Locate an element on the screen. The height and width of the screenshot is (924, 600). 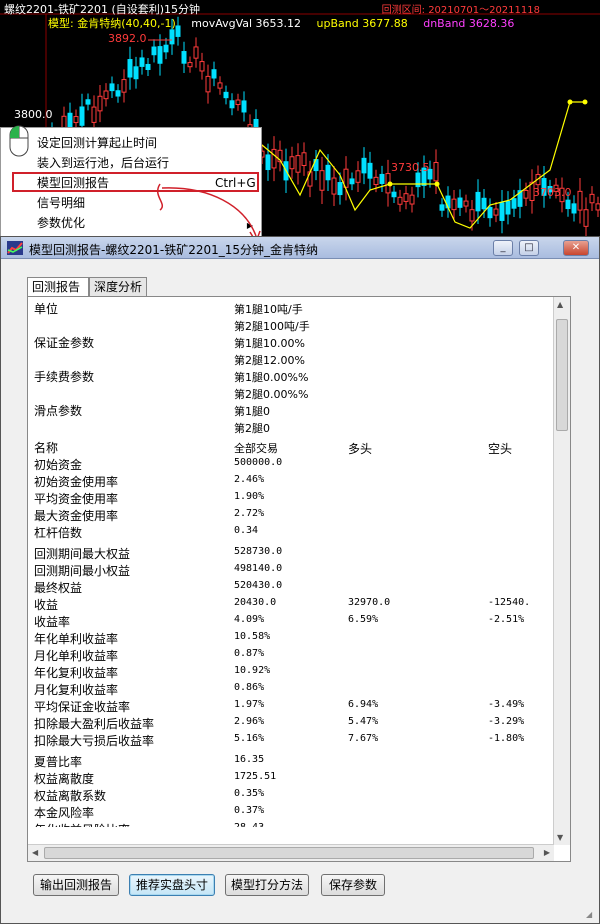
vertical-scroll-thumb is located at coordinates (562, 375).